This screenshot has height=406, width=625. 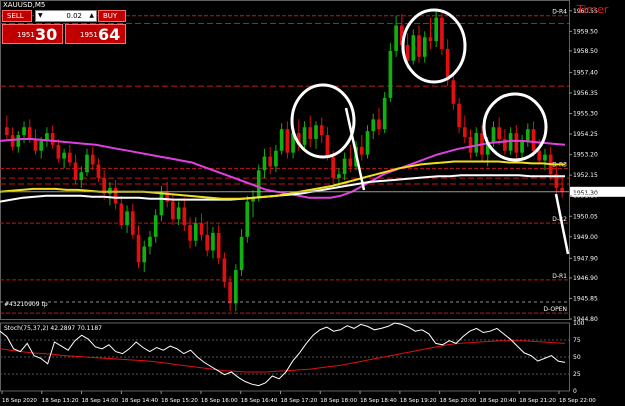 I want to click on price-axis-label: 1957.40, so click(x=585, y=72).